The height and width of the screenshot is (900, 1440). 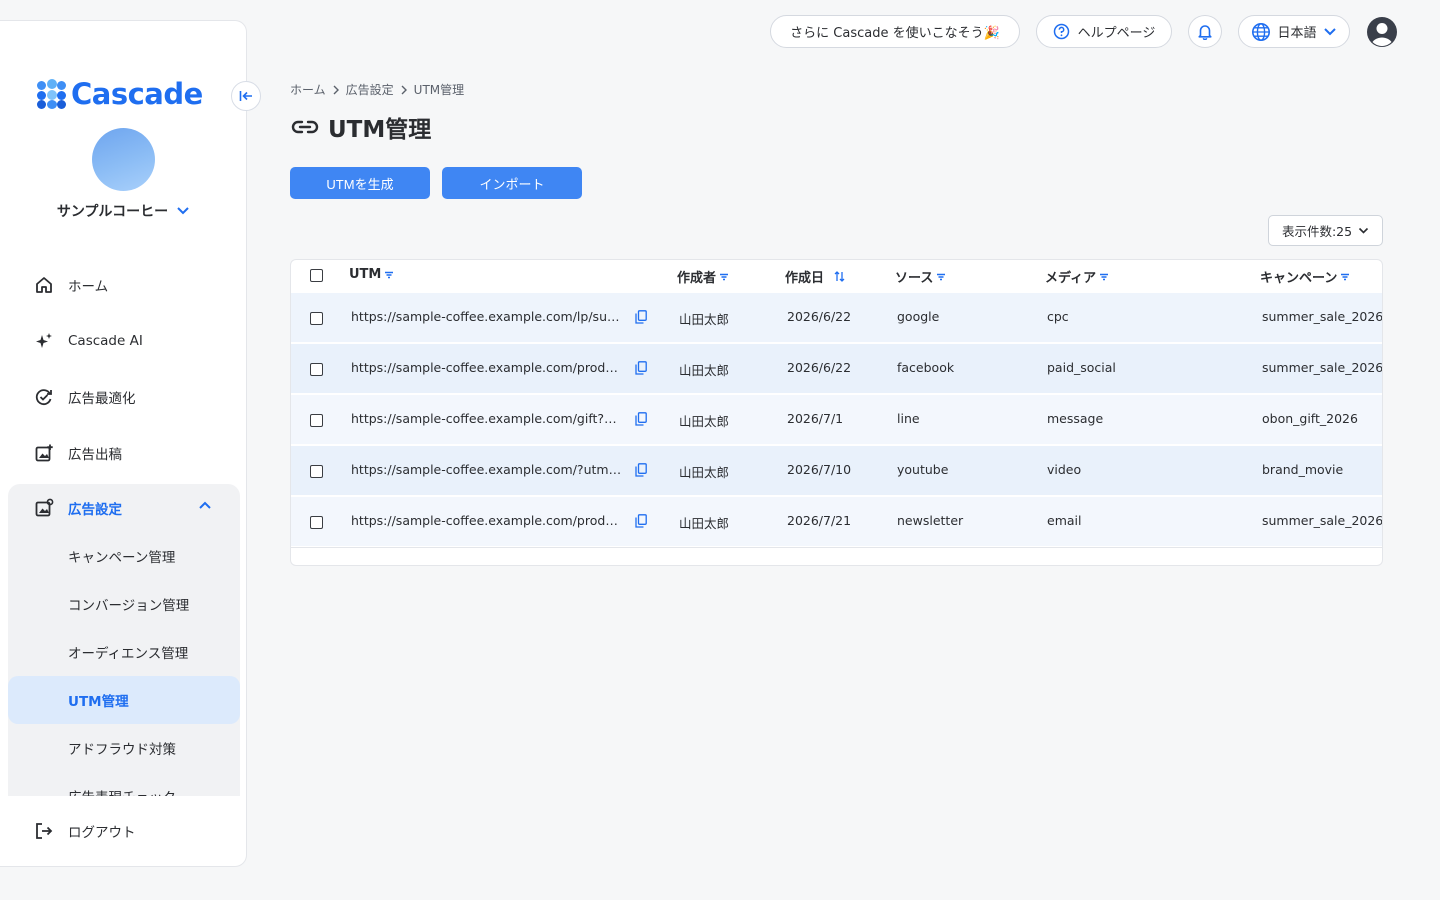 What do you see at coordinates (1104, 31) in the screenshot?
I see `help-page-button: ヘルプページ` at bounding box center [1104, 31].